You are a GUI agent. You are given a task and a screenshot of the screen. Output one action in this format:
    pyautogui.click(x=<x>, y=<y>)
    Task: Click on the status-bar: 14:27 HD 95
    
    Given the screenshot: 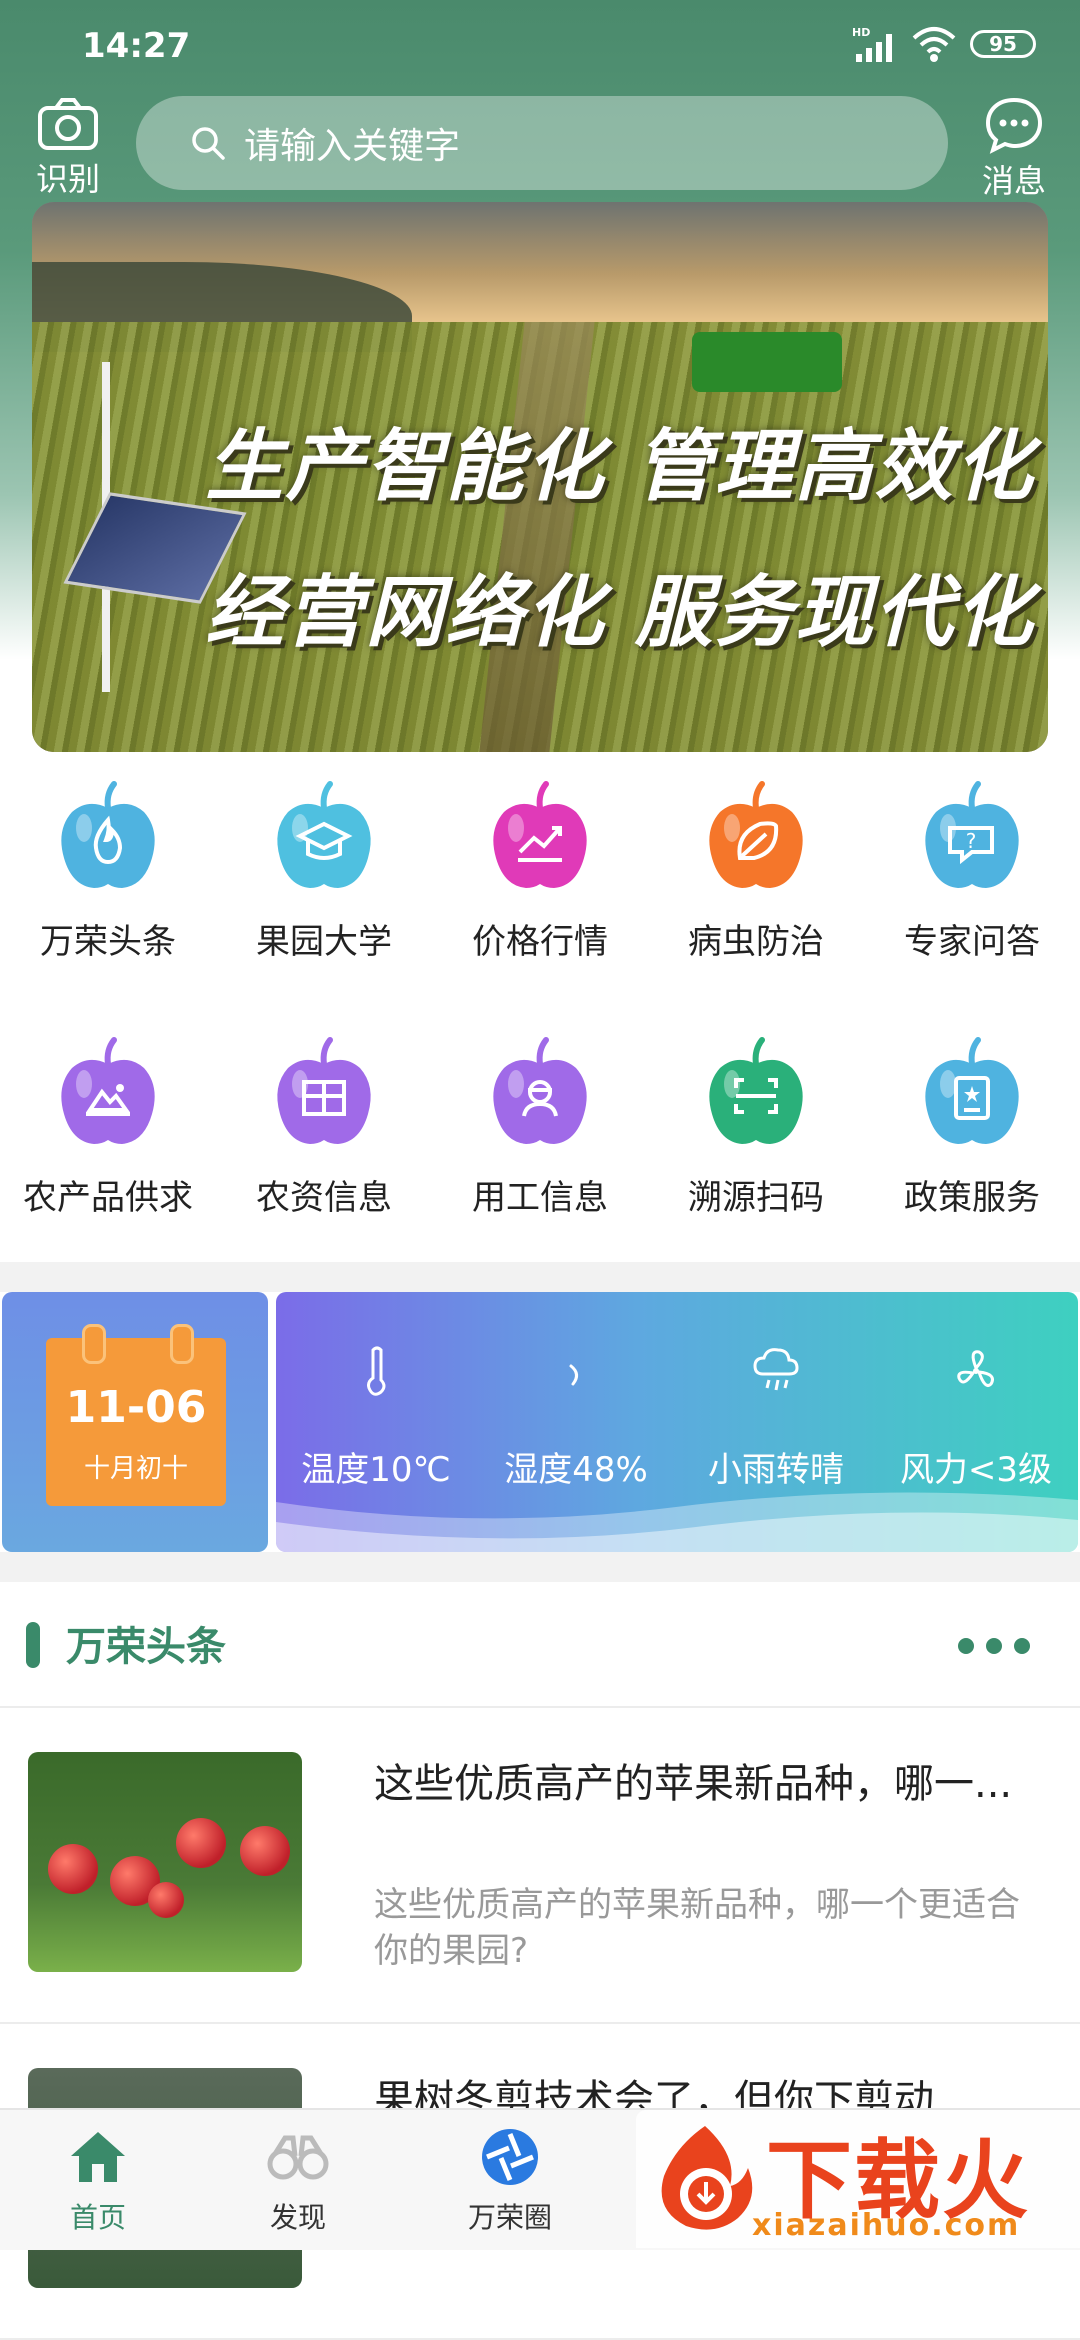 What is the action you would take?
    pyautogui.click(x=540, y=45)
    